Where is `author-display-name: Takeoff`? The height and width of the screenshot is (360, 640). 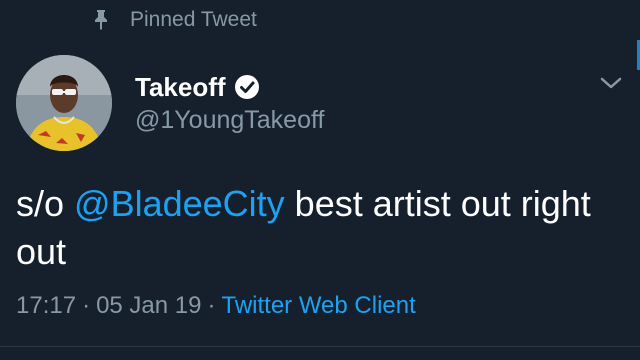
author-display-name: Takeoff is located at coordinates (180, 87).